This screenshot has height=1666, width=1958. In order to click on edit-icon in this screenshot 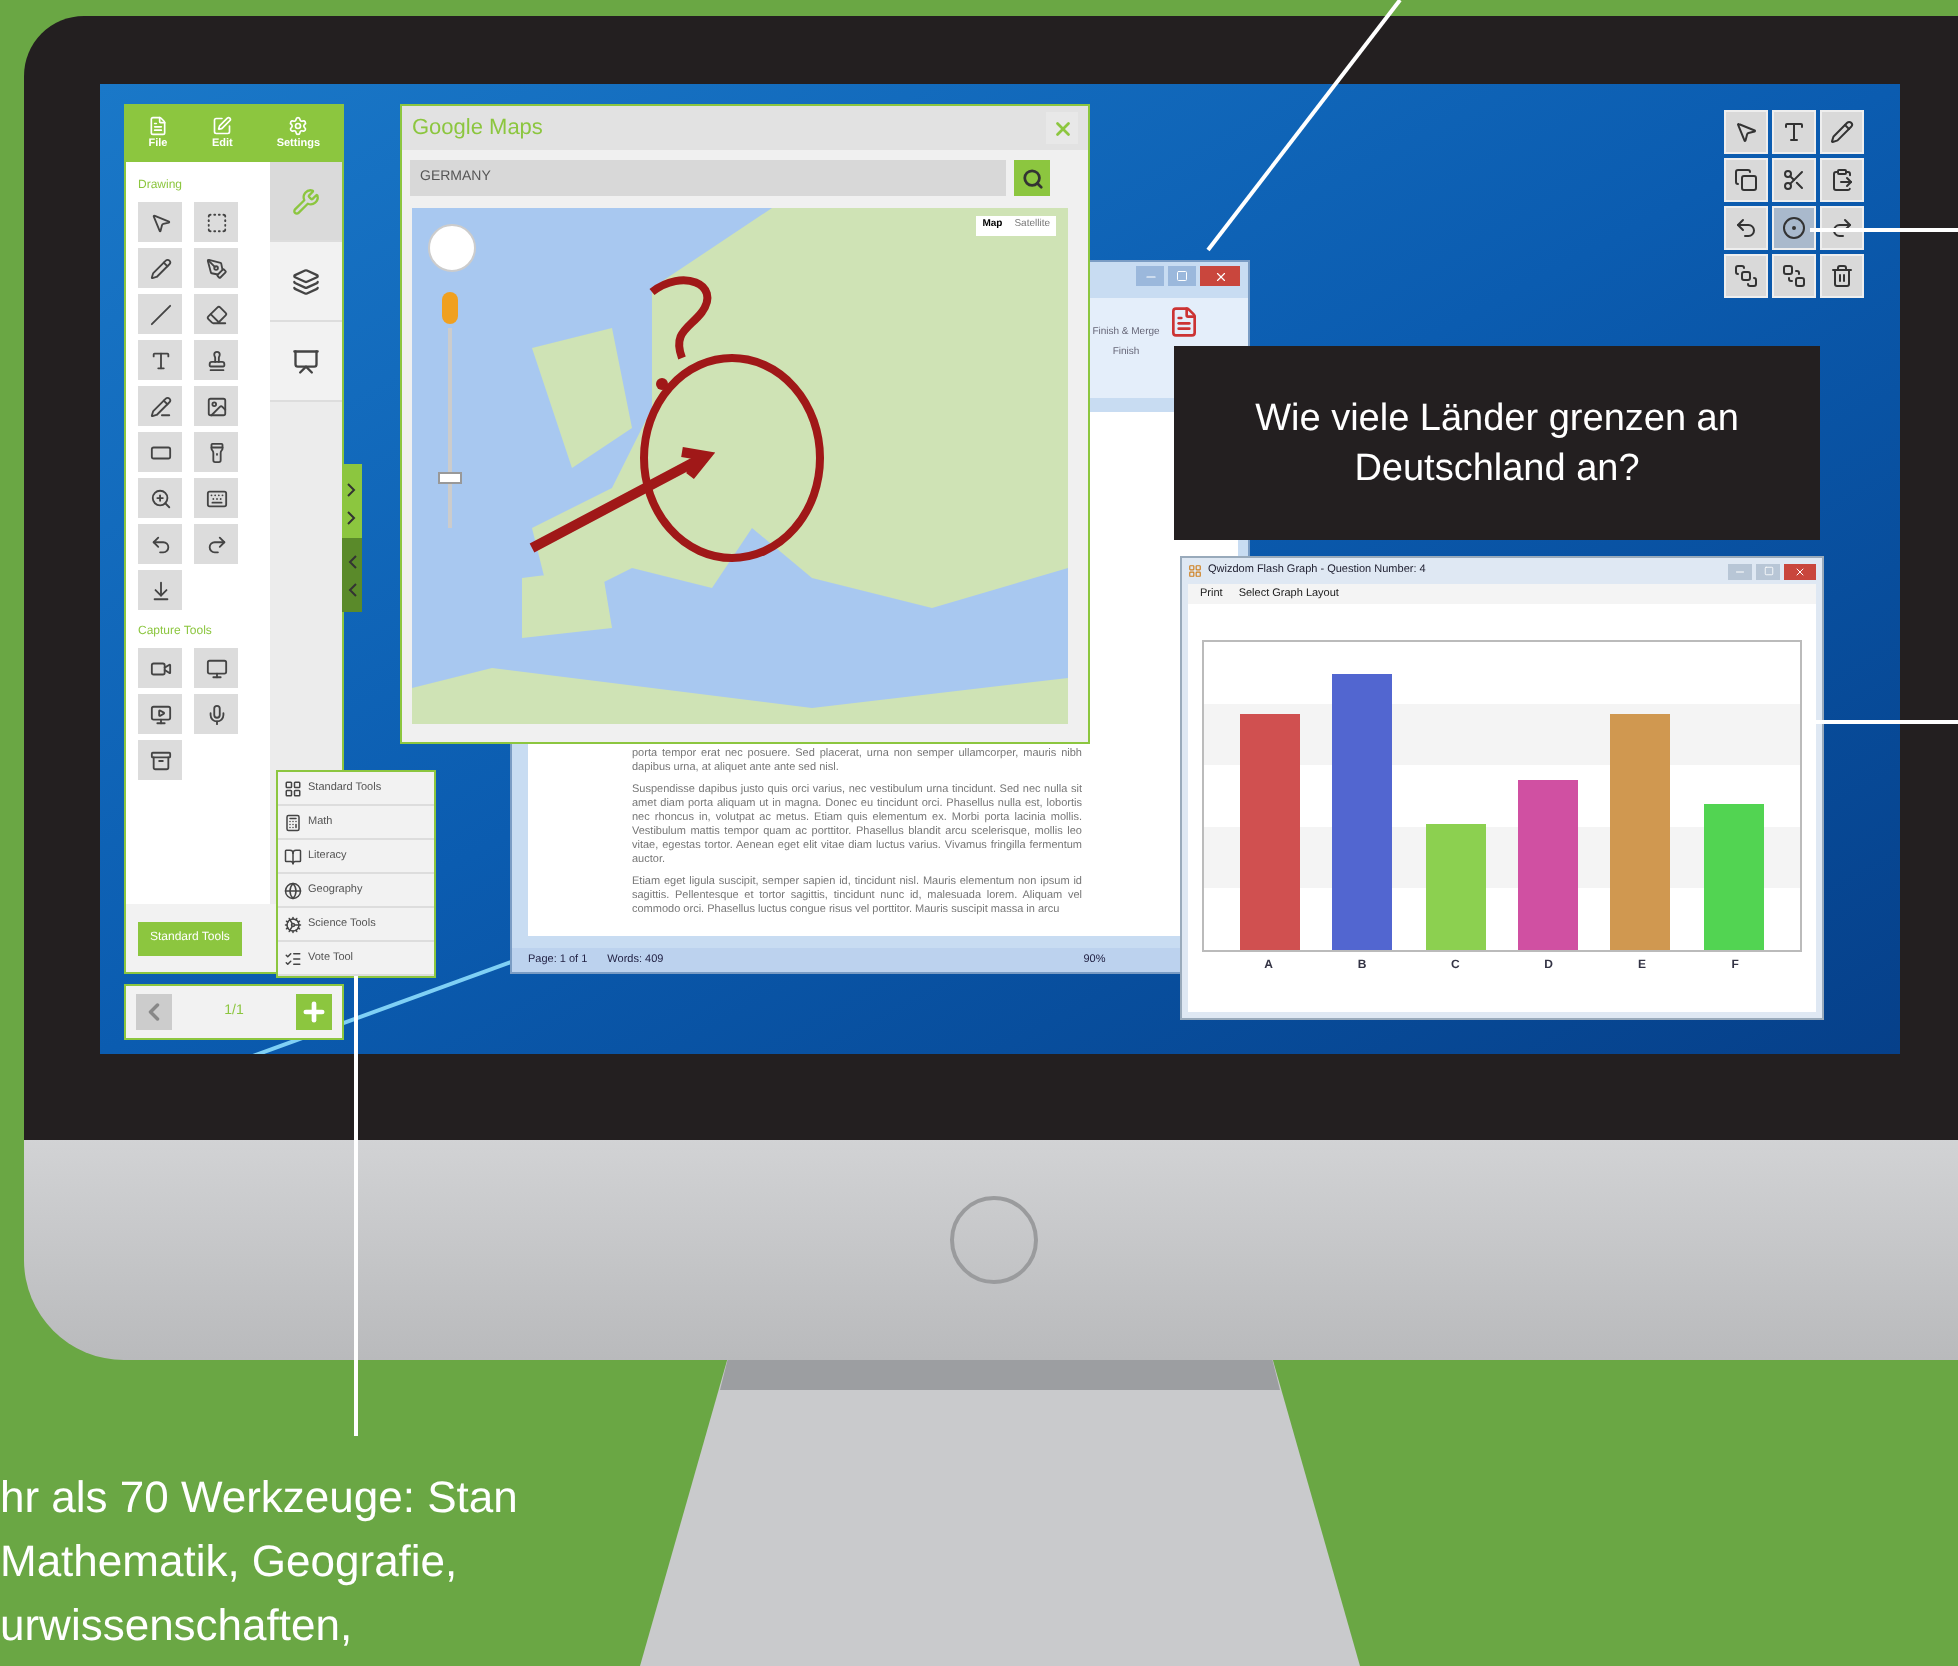, I will do `click(222, 125)`.